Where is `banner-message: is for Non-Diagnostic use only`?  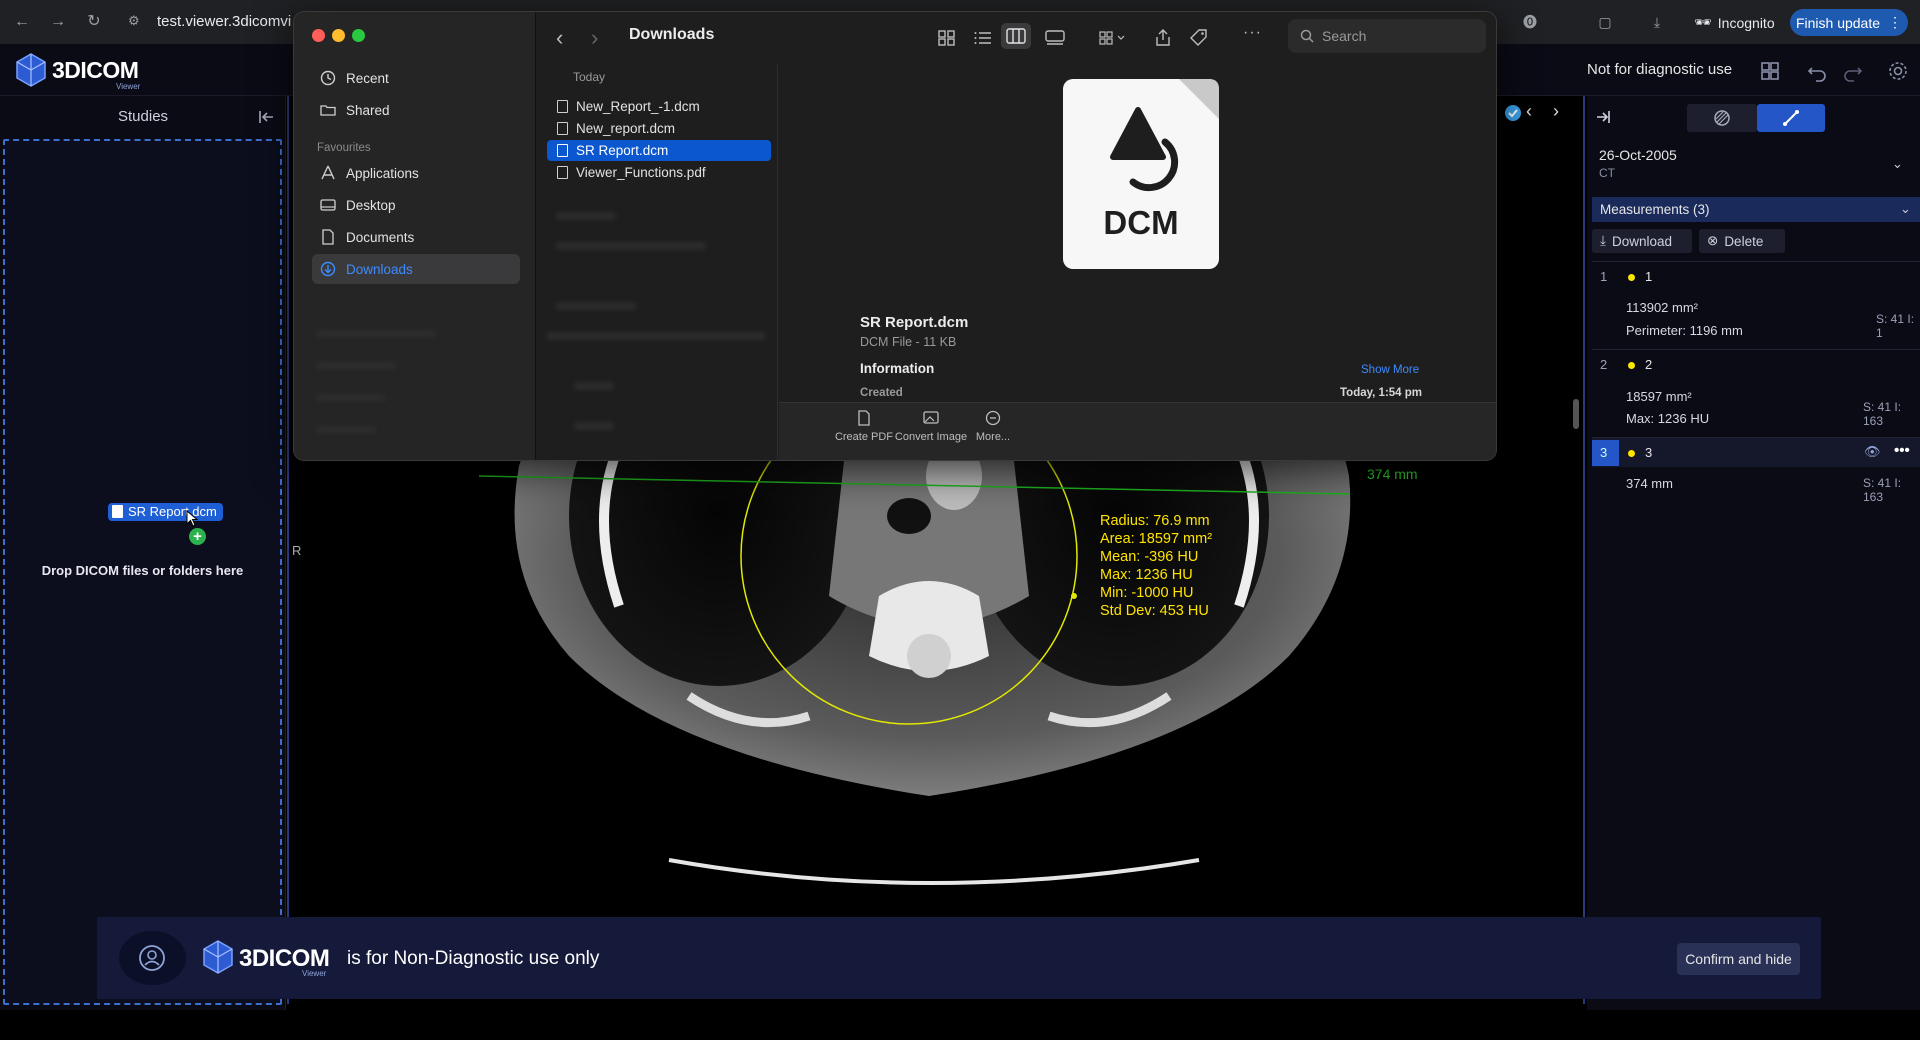 banner-message: is for Non-Diagnostic use only is located at coordinates (473, 958).